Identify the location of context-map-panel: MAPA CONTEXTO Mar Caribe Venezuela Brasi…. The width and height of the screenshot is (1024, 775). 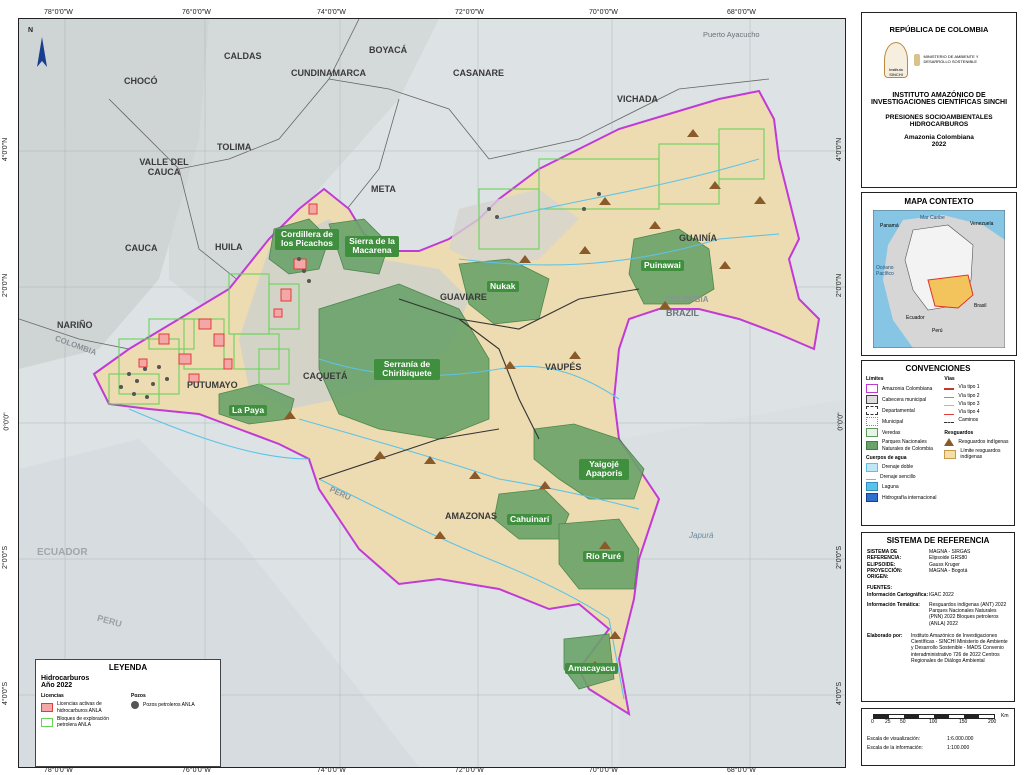
(939, 274).